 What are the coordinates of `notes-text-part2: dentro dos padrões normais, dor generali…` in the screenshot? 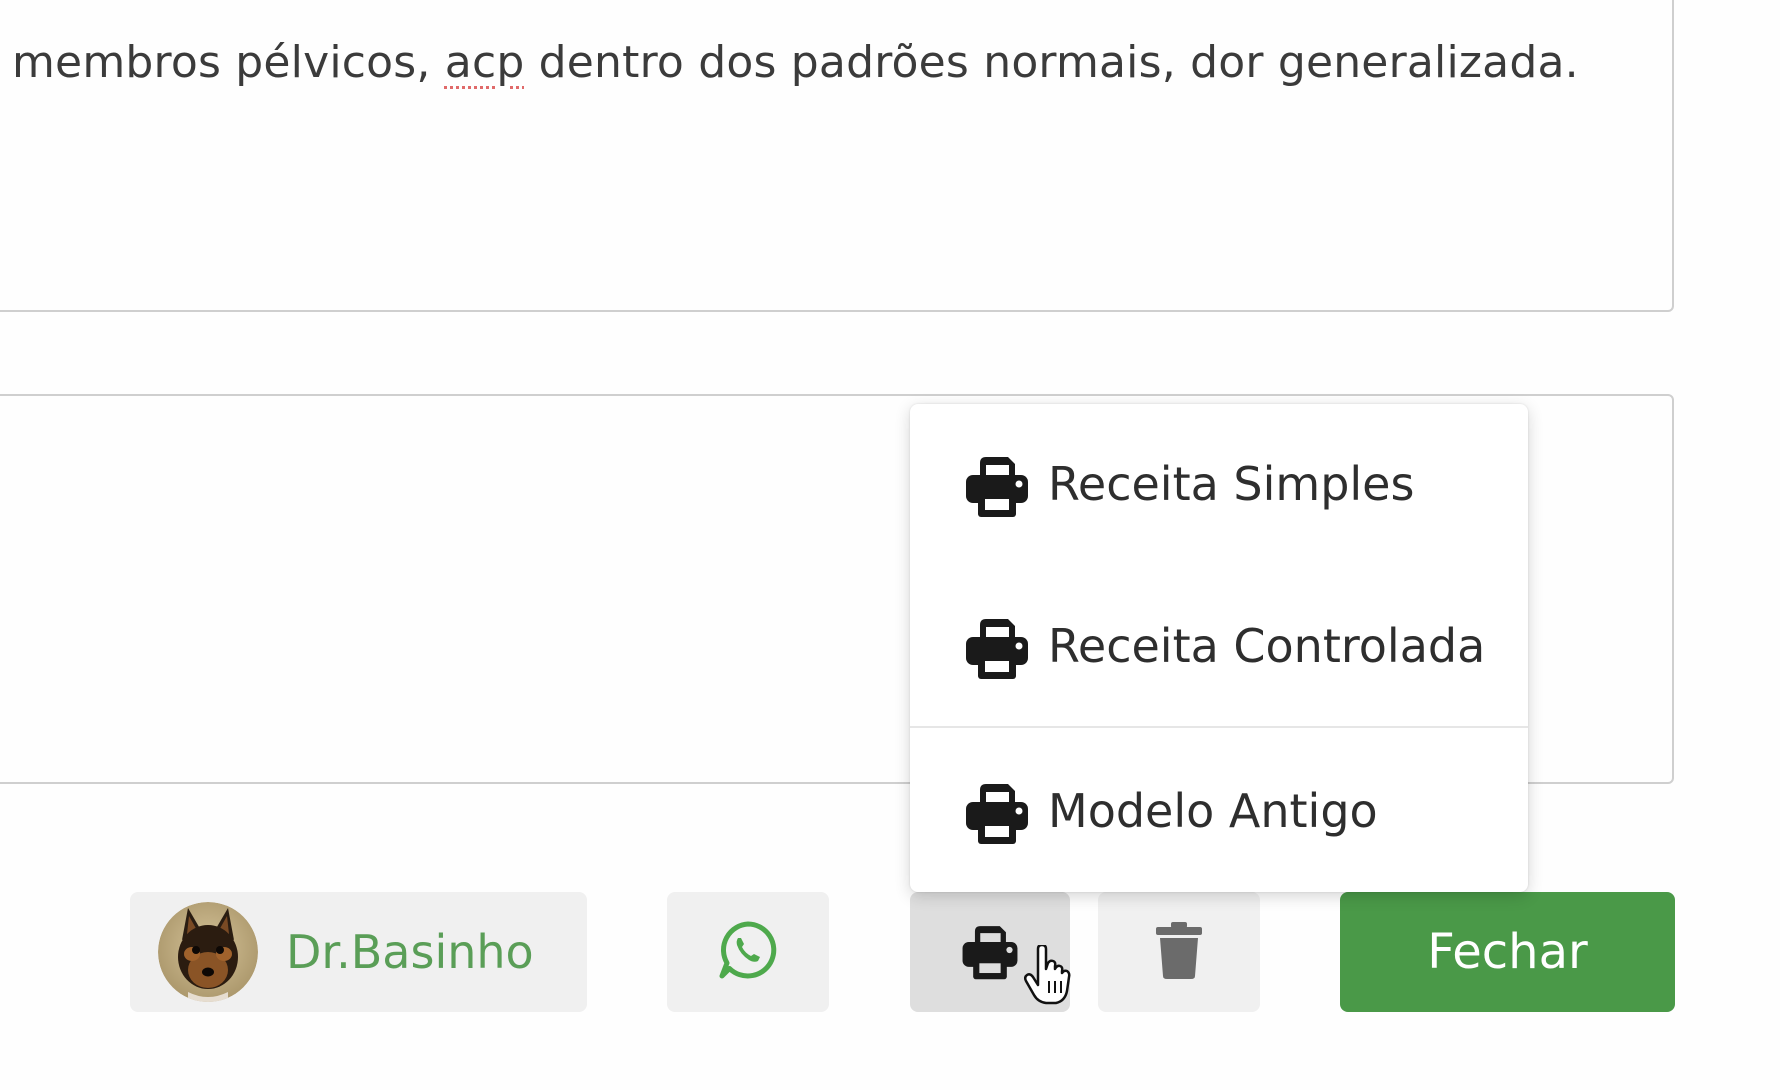 It's located at (1051, 62).